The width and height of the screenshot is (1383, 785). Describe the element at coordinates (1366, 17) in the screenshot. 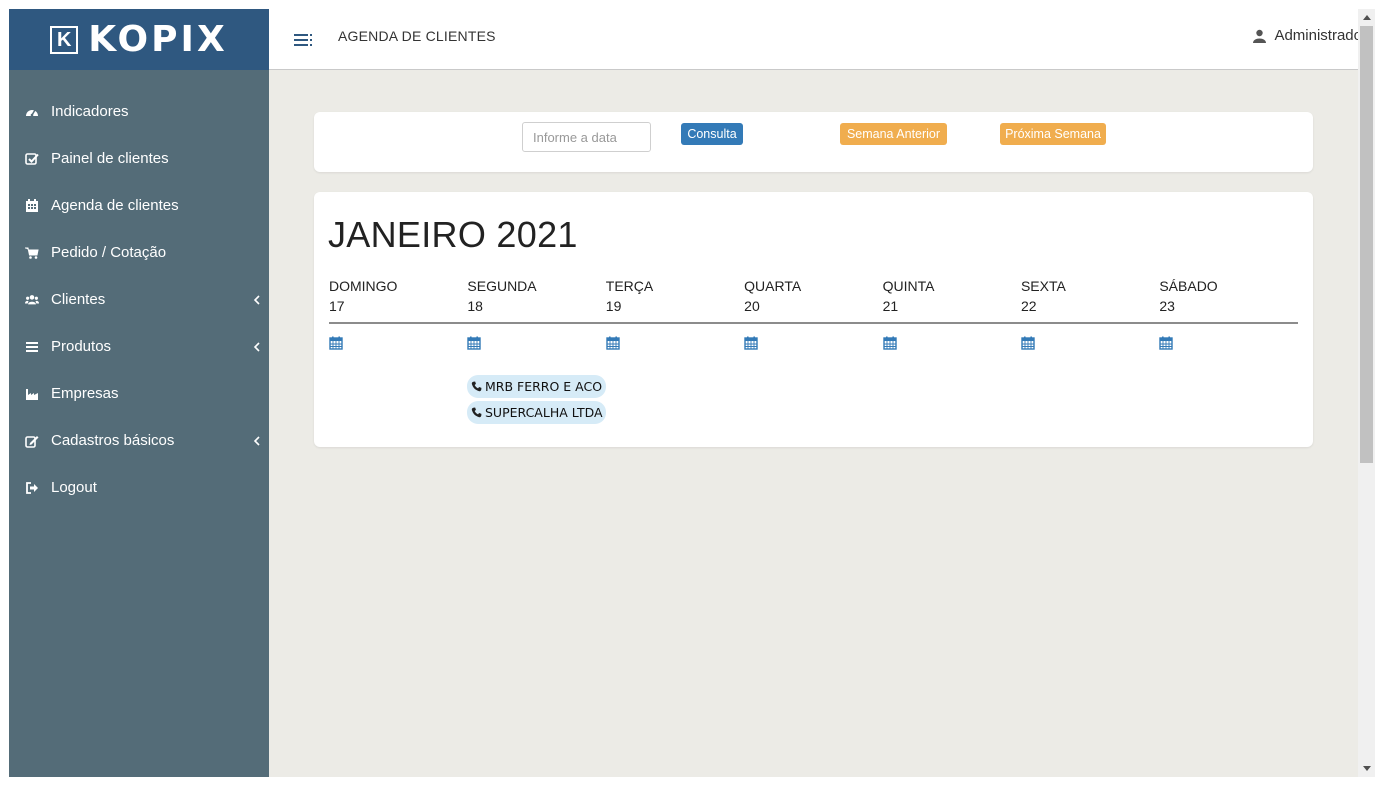

I see `scroll-up-arrow-icon` at that location.